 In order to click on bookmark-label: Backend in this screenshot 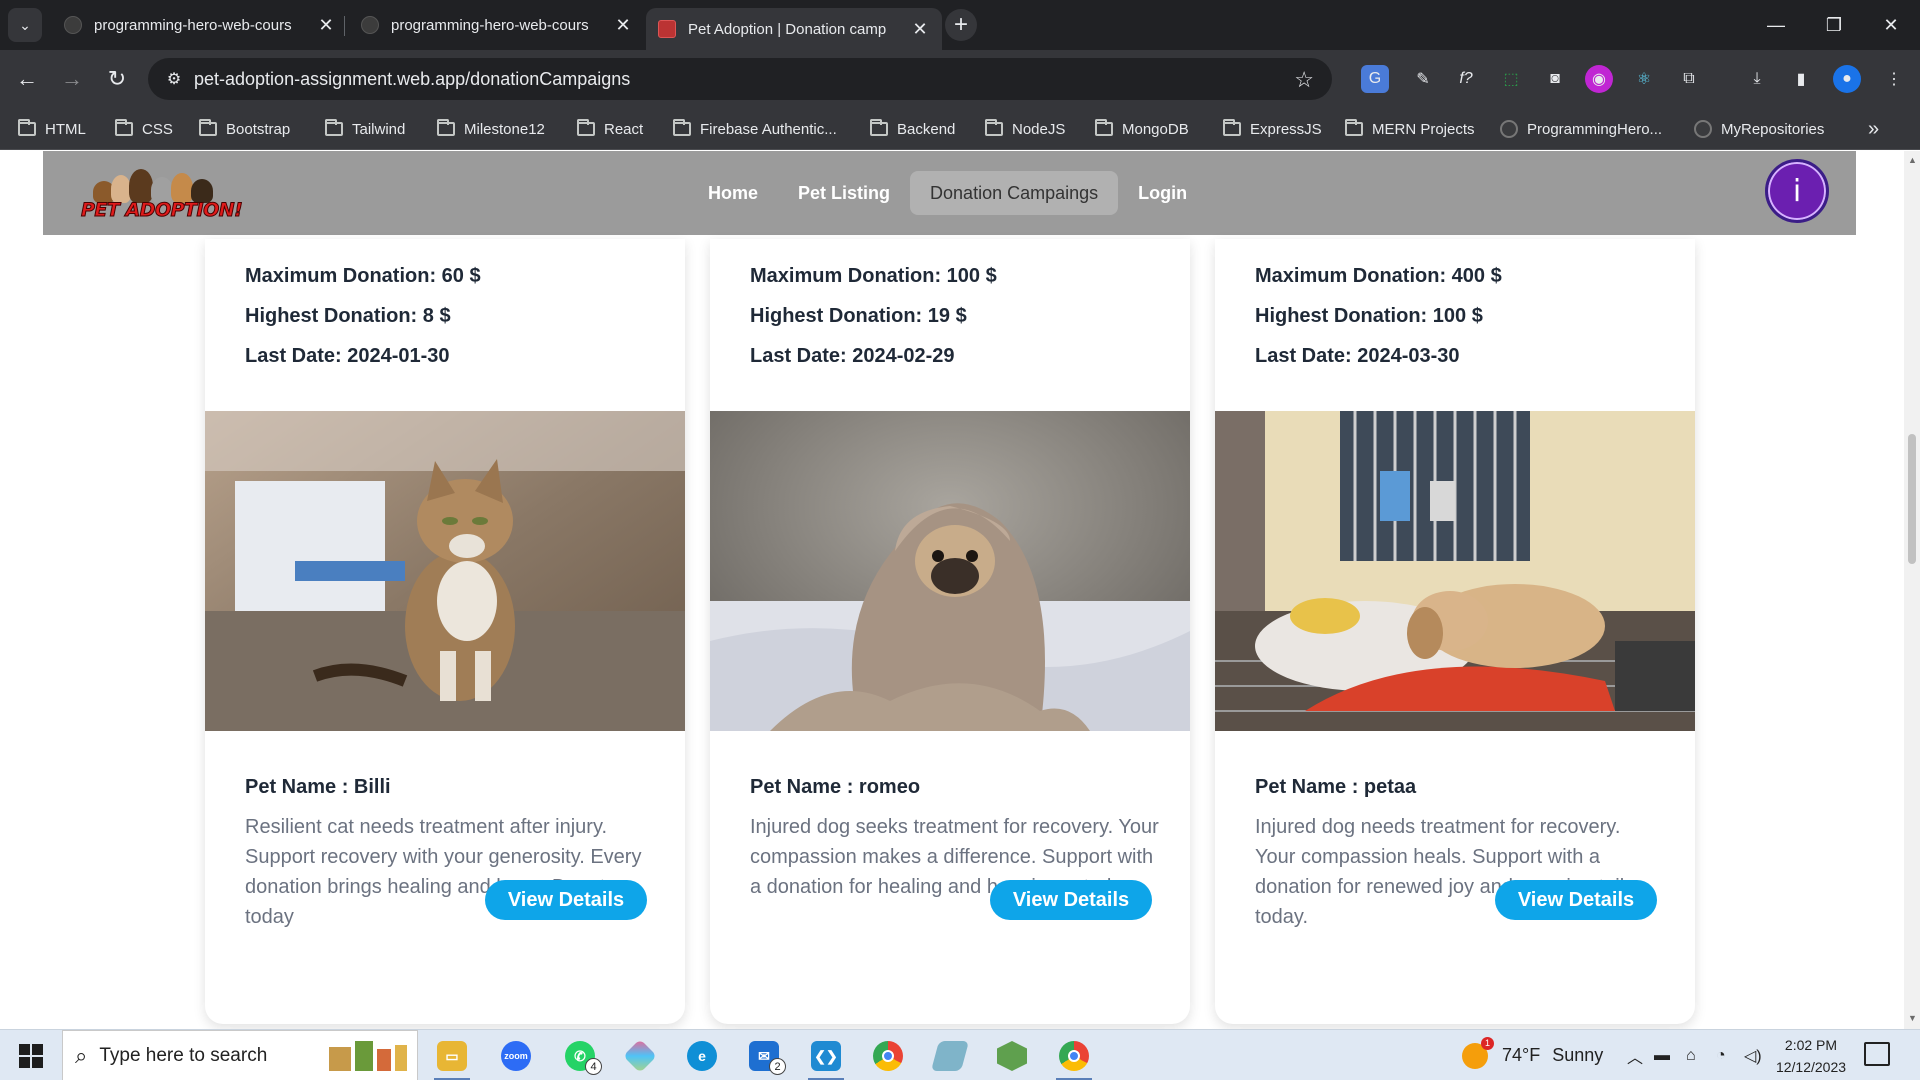, I will do `click(926, 129)`.